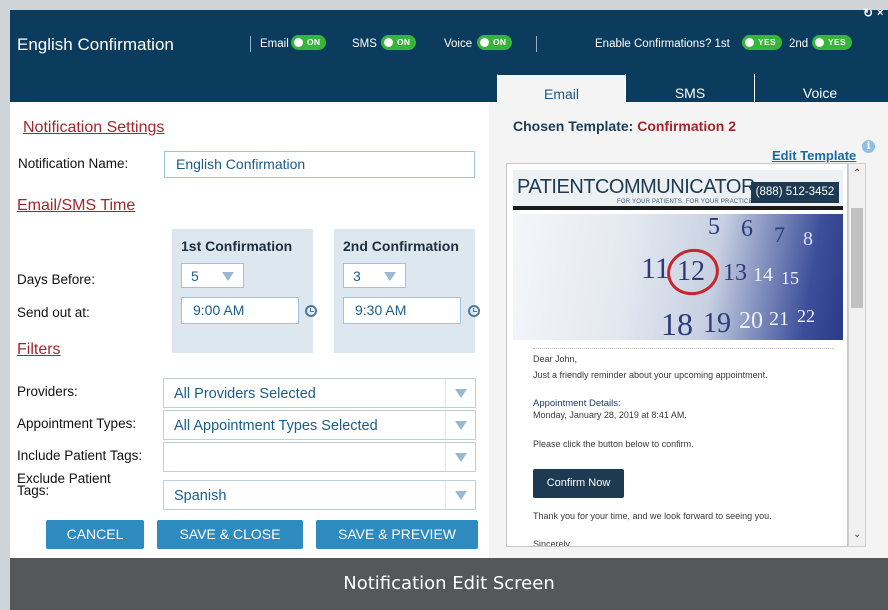  Describe the element at coordinates (76, 205) in the screenshot. I see `email-sms-time-heading: Email/SMS Time` at that location.